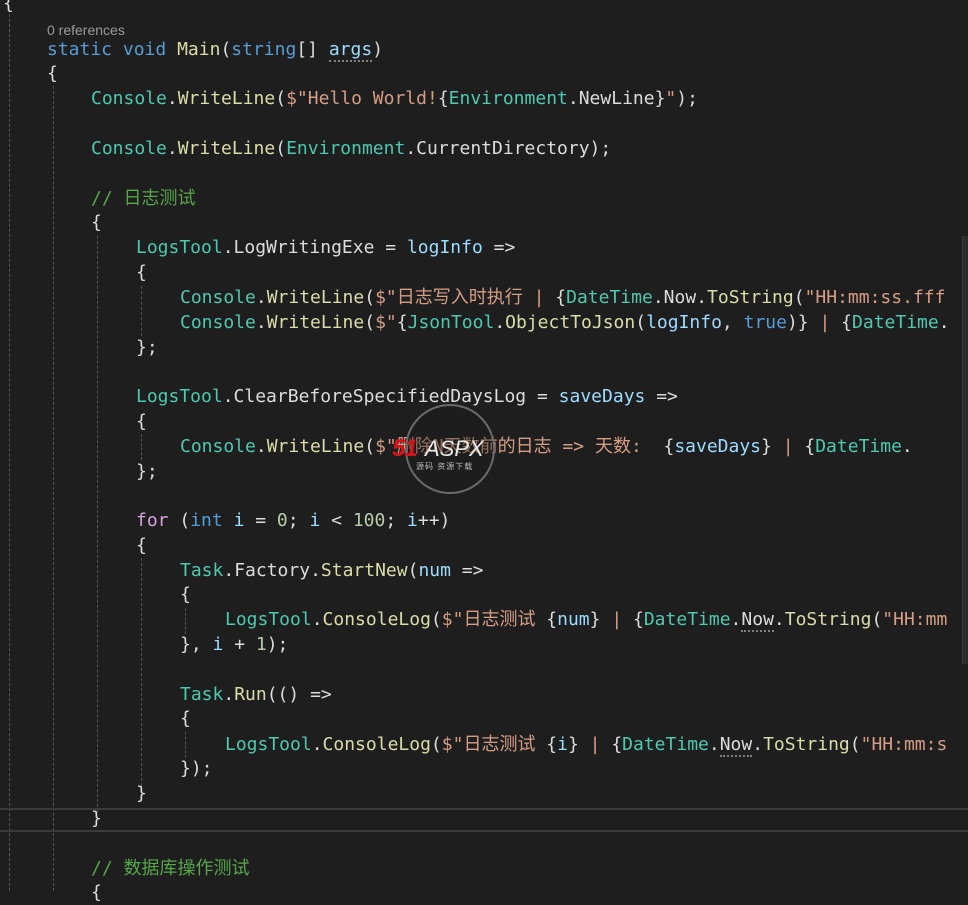  I want to click on code-line: for (int i = 0; i < 100; i++), so click(293, 521).